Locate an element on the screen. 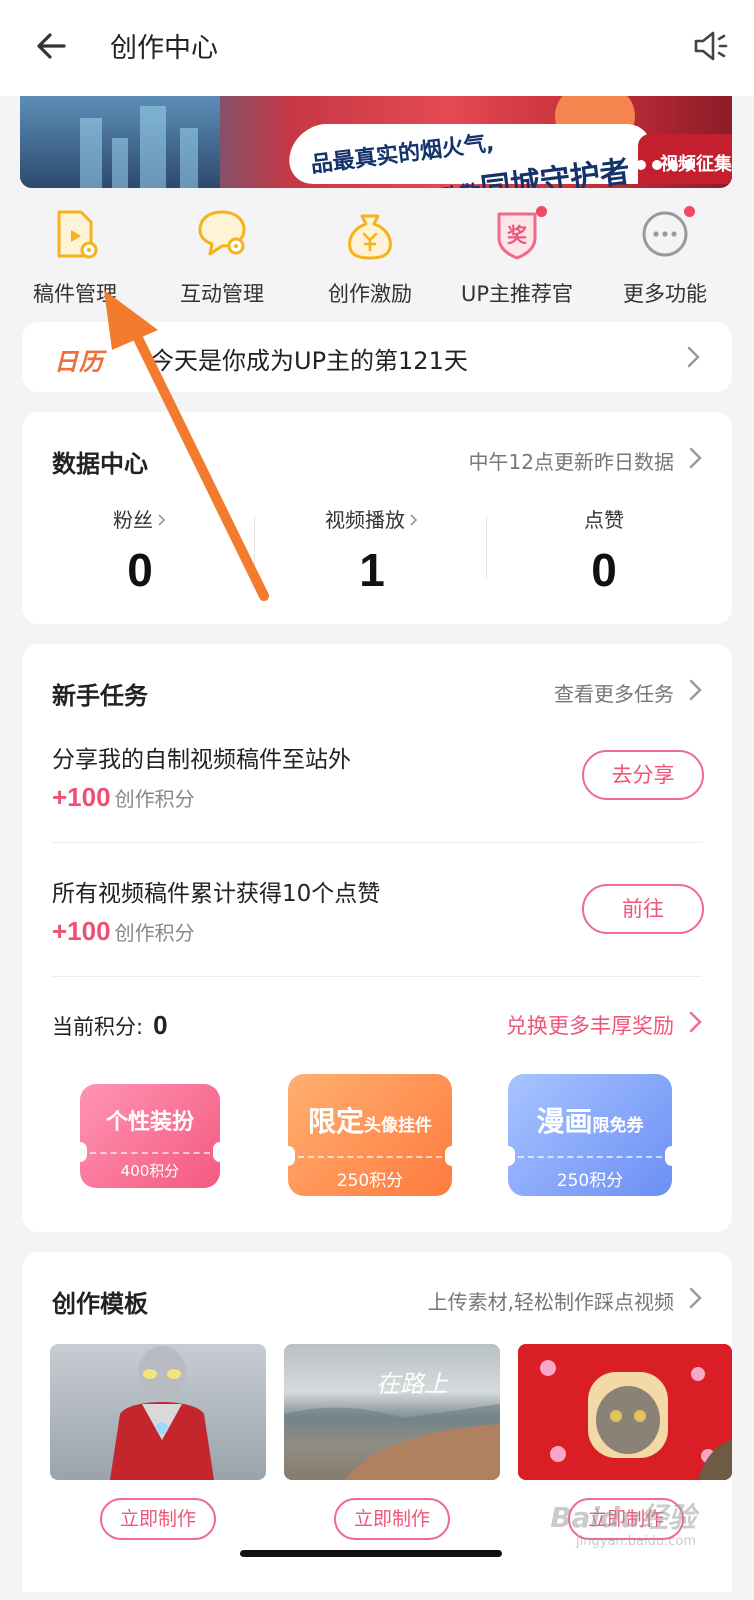  data-center-subtitle: 中午12点更新昨日数据 is located at coordinates (571, 460).